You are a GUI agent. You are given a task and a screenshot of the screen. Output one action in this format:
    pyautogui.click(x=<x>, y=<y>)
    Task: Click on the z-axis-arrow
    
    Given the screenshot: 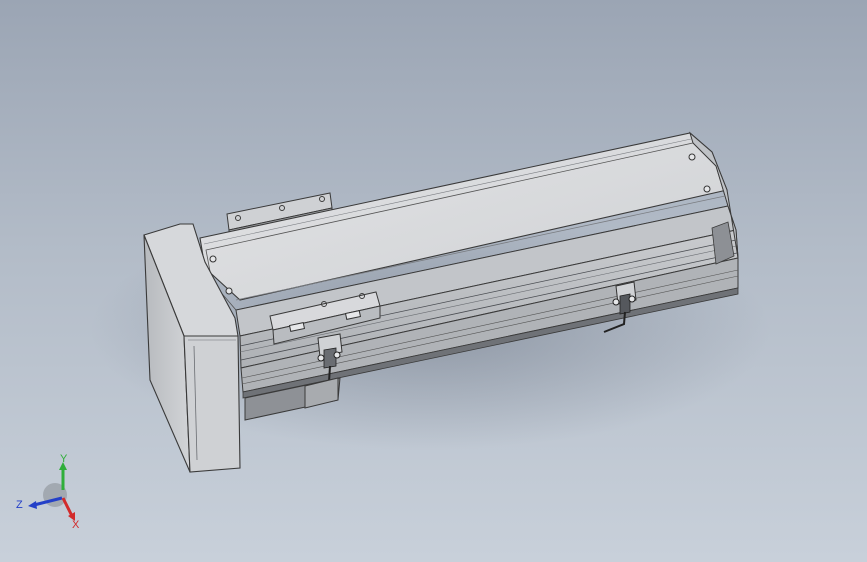 What is the action you would take?
    pyautogui.click(x=32, y=505)
    